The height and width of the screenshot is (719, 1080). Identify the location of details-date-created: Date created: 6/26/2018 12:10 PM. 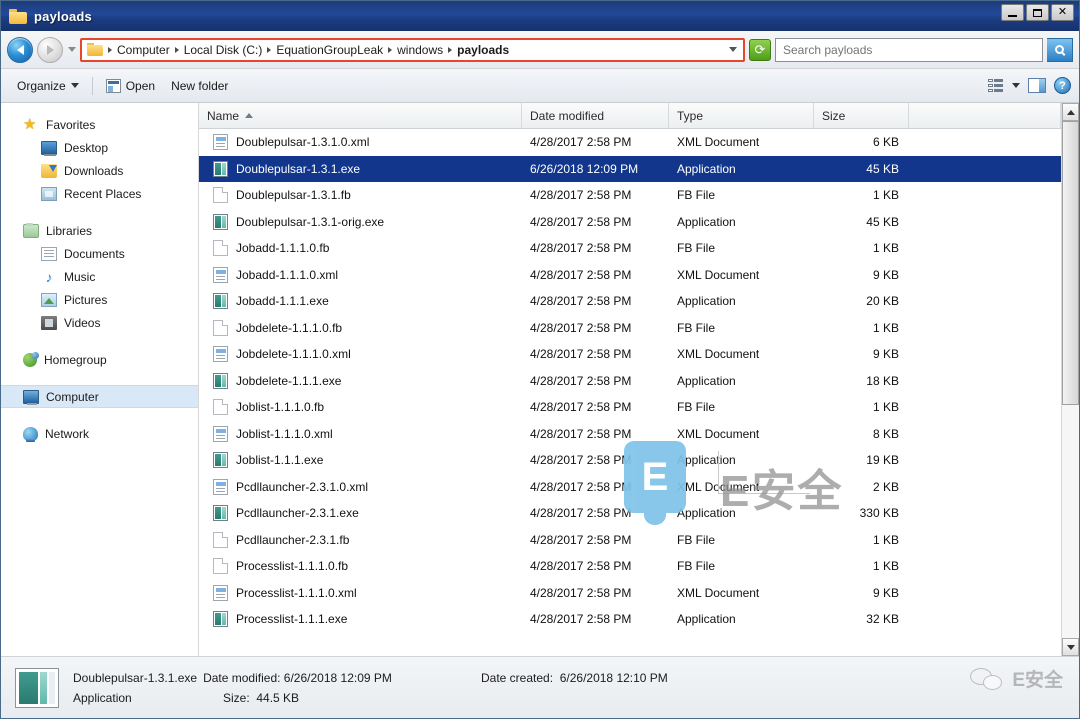
(574, 678).